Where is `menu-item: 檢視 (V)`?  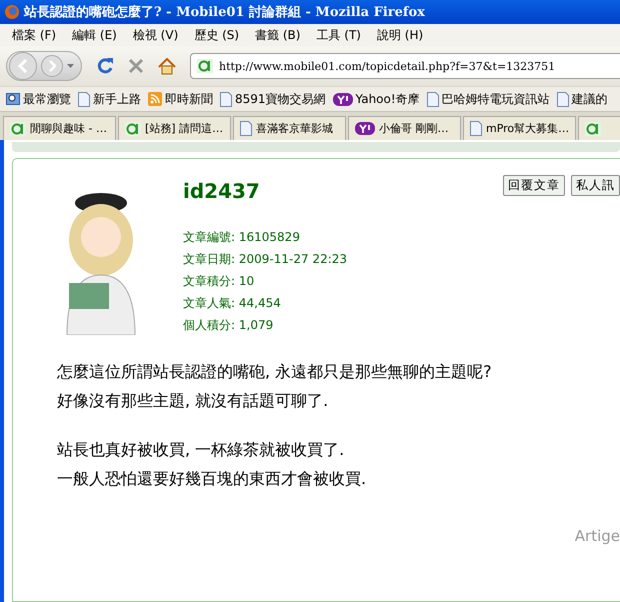 menu-item: 檢視 (V) is located at coordinates (155, 35).